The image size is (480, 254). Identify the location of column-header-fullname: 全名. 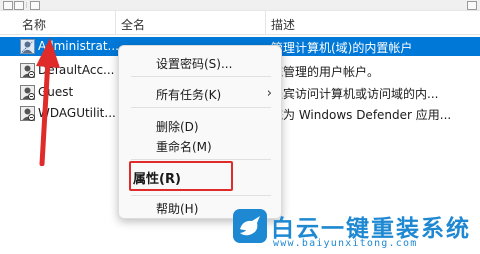
(133, 24).